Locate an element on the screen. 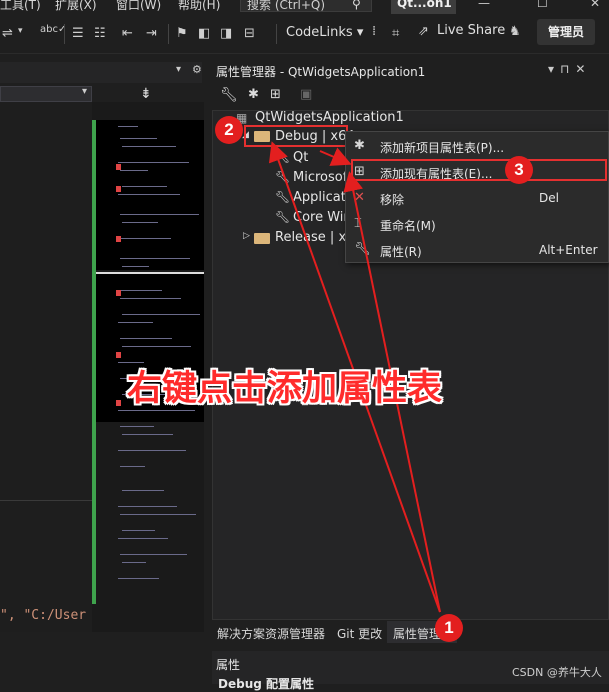 Image resolution: width=609 pixels, height=692 pixels. tree-child-core: Core Wir is located at coordinates (321, 217).